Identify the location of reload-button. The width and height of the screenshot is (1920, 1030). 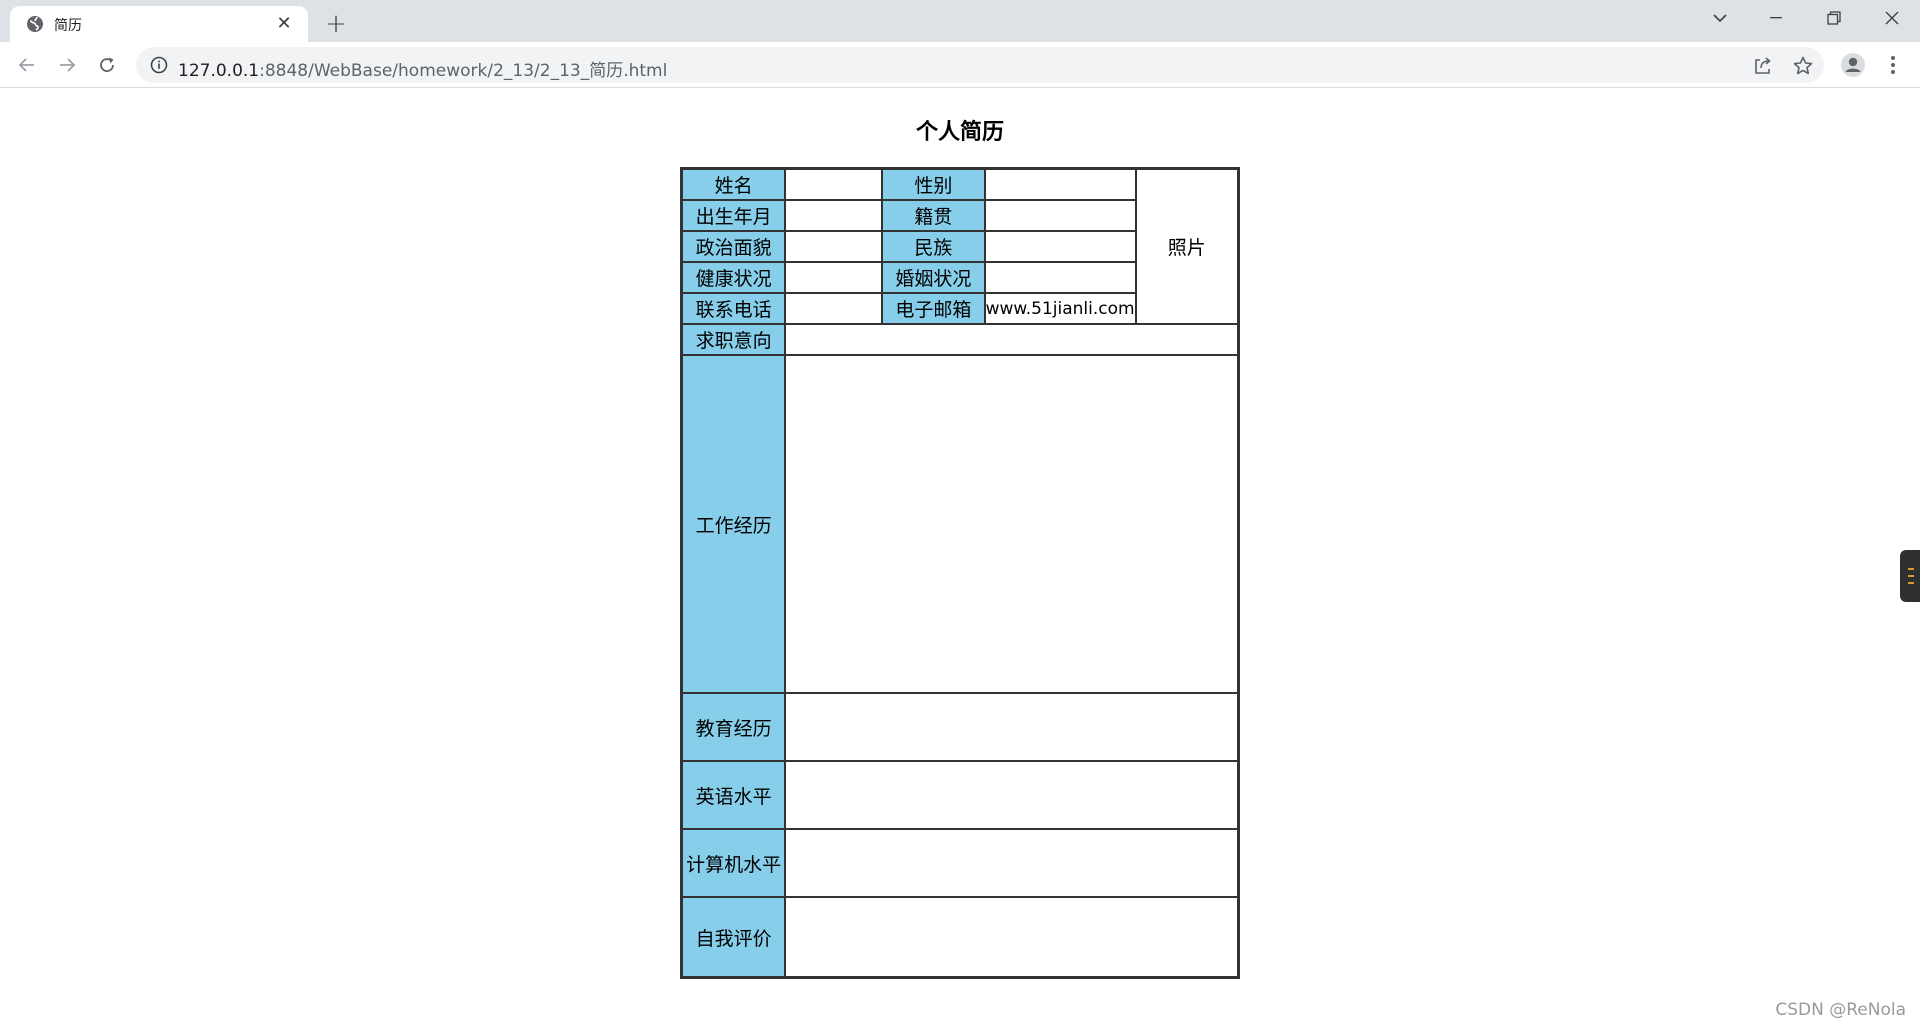
(107, 65).